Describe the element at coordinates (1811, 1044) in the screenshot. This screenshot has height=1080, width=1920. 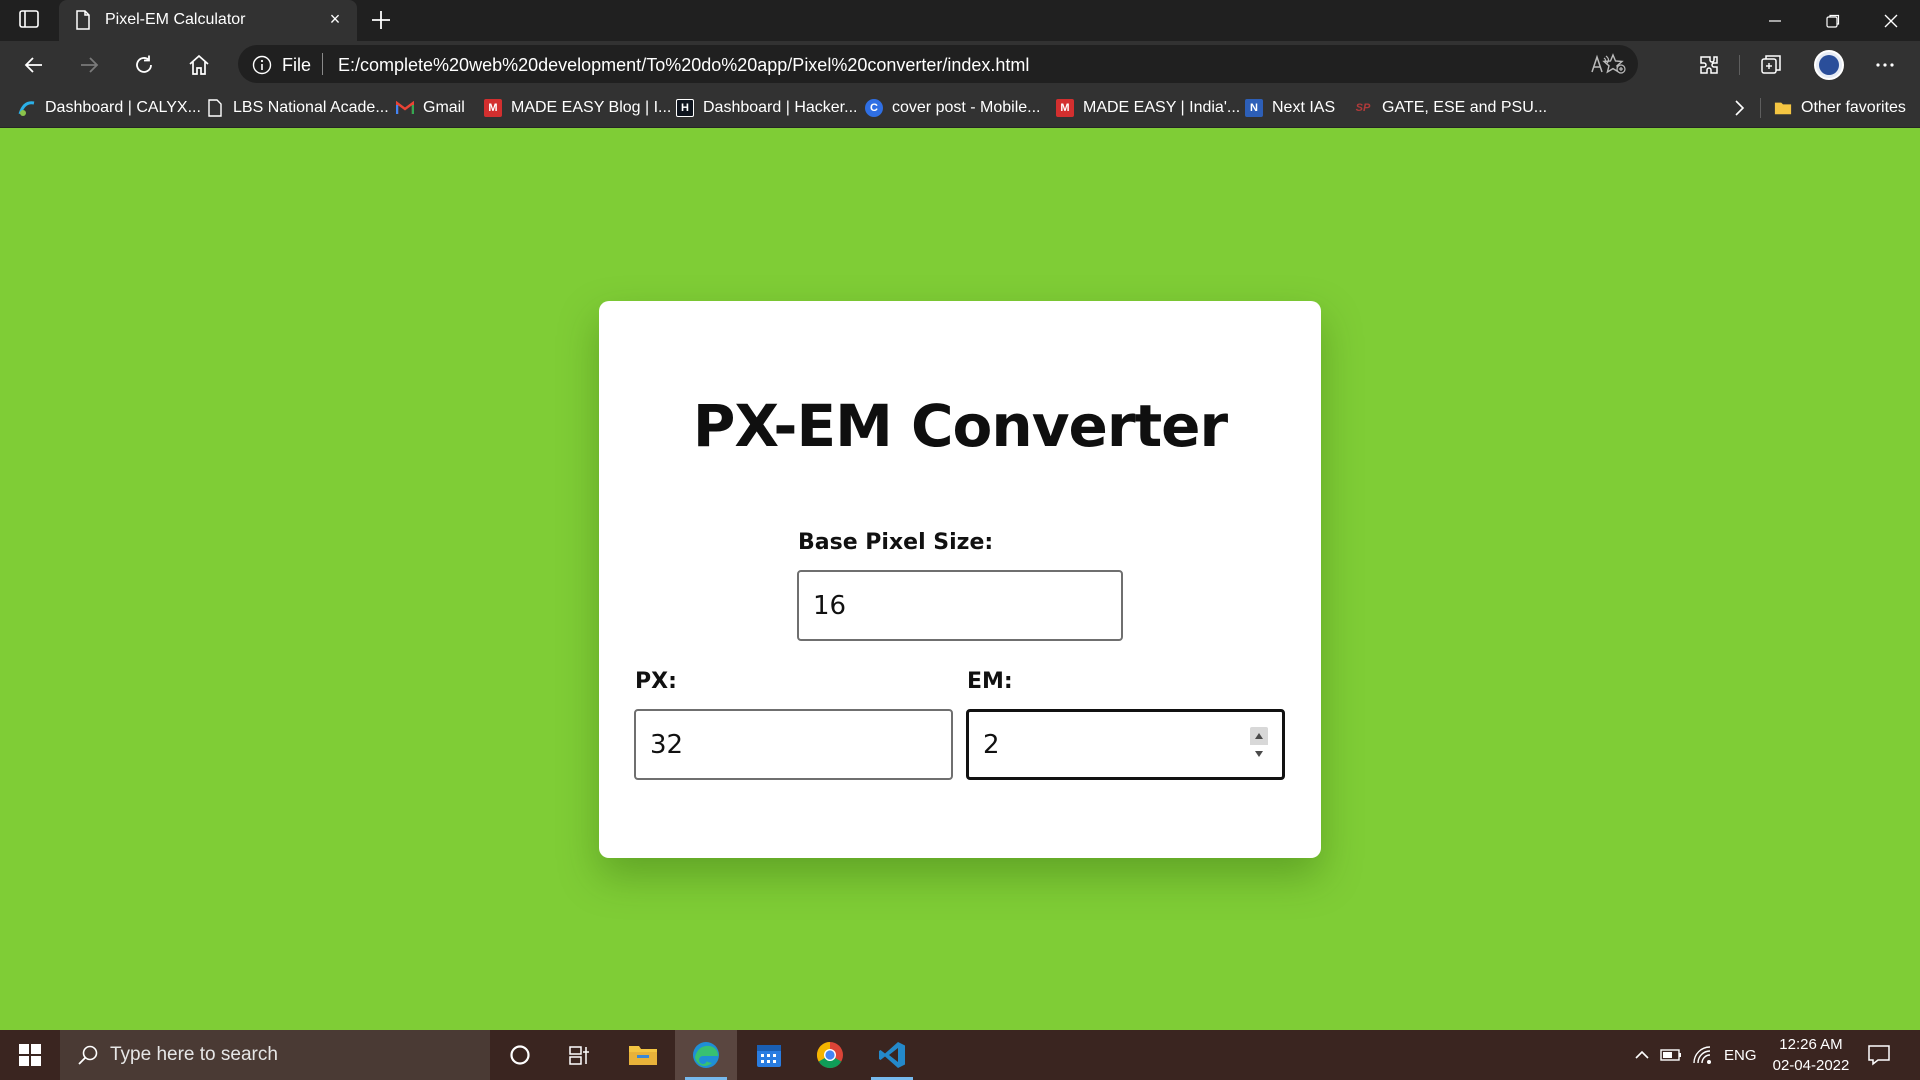
I see `clock-time: 12:26 AM` at that location.